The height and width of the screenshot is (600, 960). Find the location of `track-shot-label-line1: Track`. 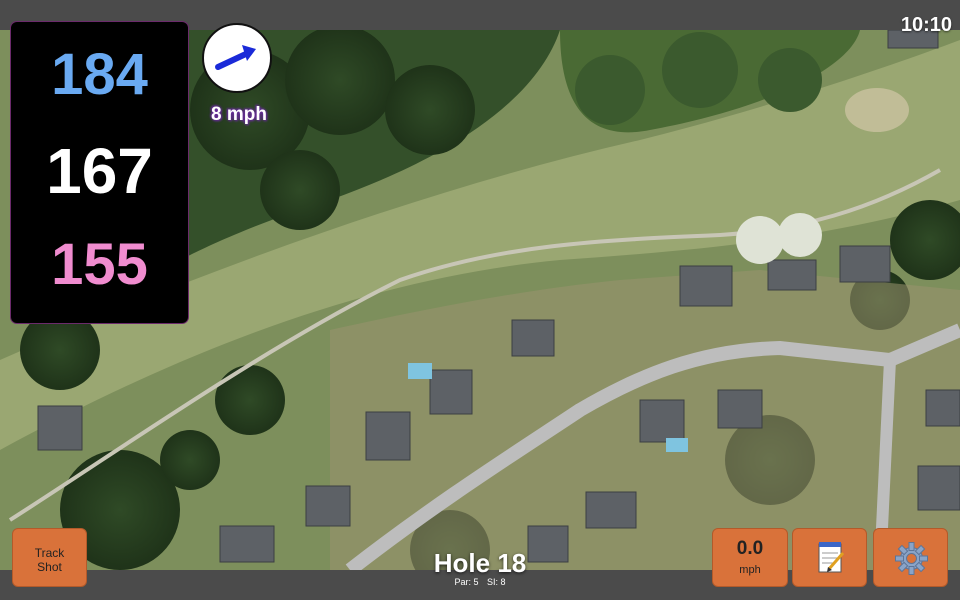

track-shot-label-line1: Track is located at coordinates (49, 553).